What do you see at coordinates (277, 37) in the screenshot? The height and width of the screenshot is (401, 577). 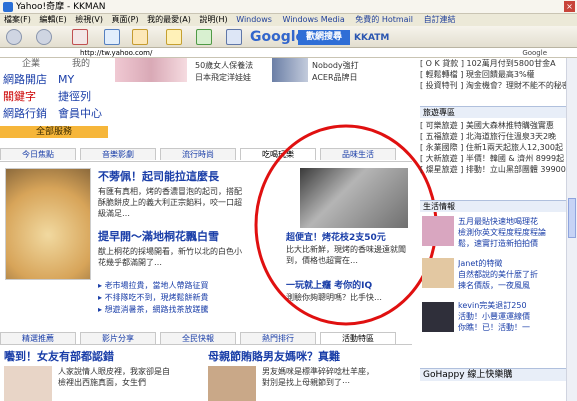 I see `google-logo: Google` at bounding box center [277, 37].